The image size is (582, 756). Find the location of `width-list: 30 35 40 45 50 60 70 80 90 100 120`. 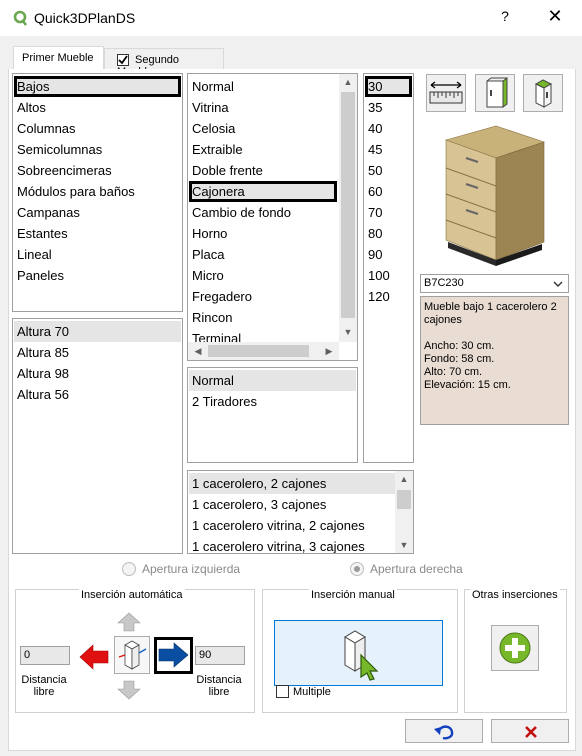

width-list: 30 35 40 45 50 60 70 80 90 100 120 is located at coordinates (388, 268).